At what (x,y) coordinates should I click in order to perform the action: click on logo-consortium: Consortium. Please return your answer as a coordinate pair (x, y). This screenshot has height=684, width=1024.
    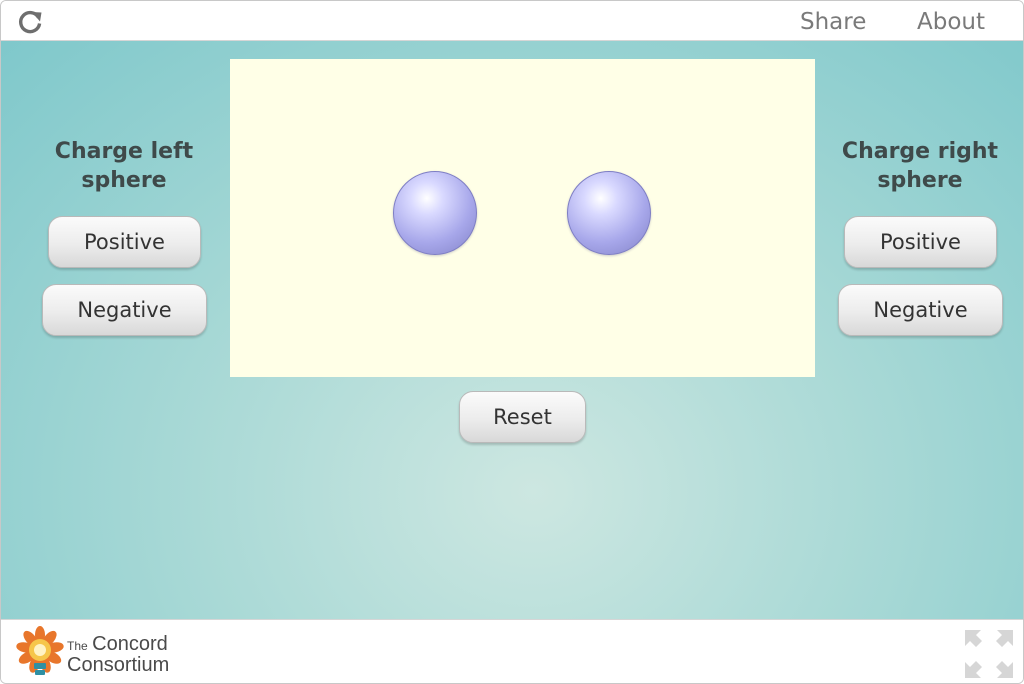
    Looking at the image, I should click on (118, 665).